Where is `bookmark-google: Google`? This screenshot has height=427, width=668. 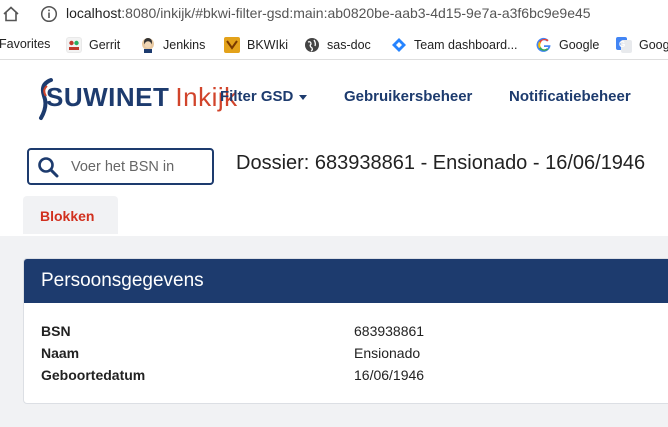
bookmark-google: Google is located at coordinates (567, 45).